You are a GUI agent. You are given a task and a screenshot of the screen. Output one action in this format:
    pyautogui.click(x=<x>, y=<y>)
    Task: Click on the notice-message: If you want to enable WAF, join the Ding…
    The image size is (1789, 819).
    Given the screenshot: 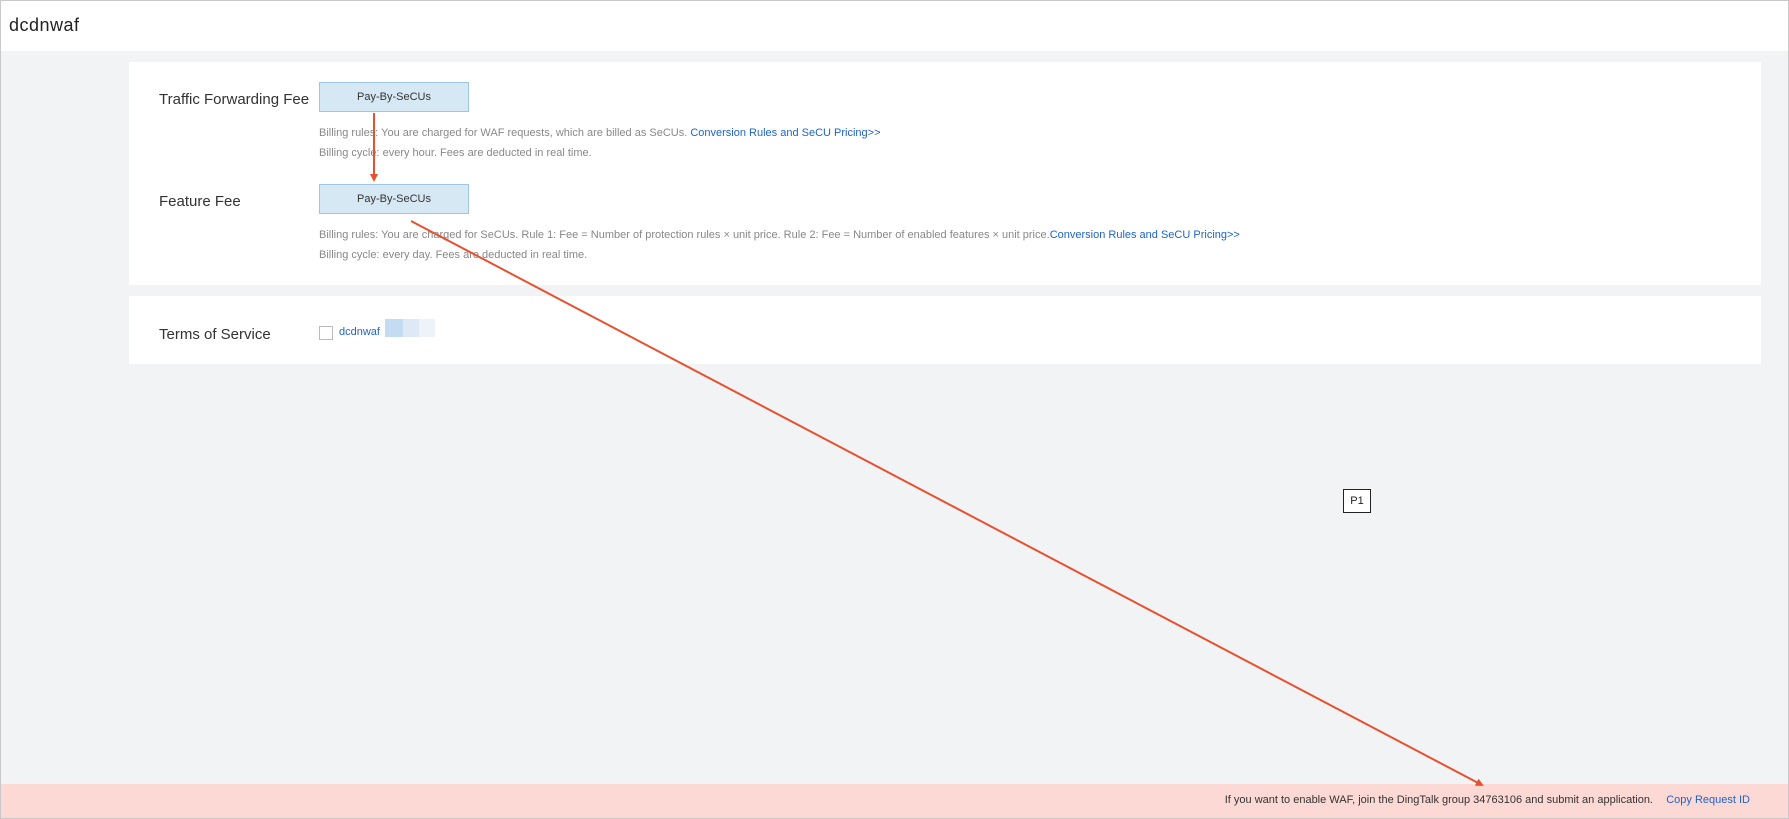 What is the action you would take?
    pyautogui.click(x=1438, y=800)
    